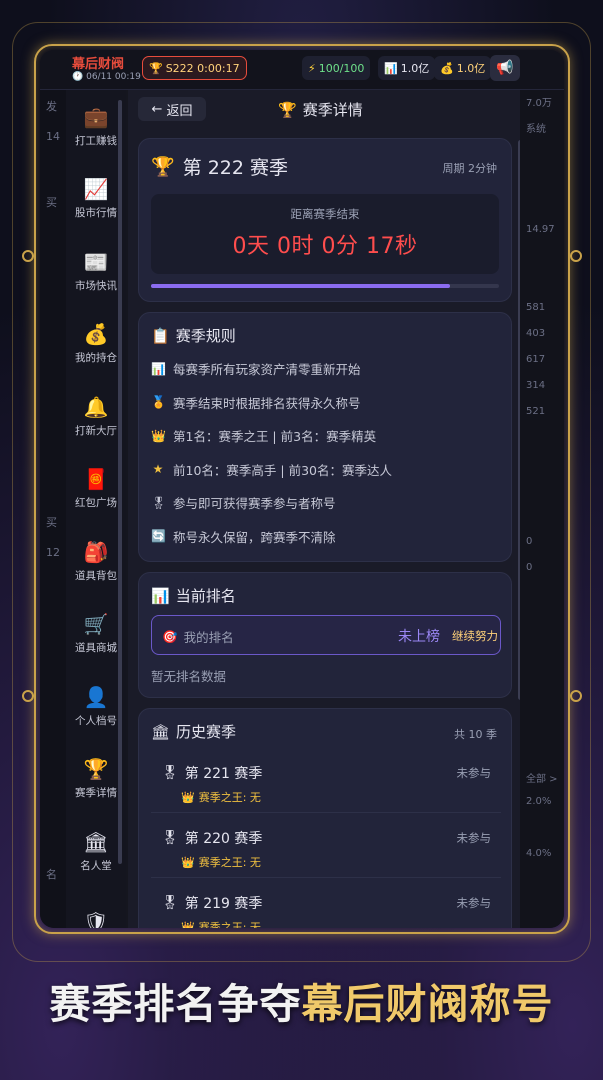 Image resolution: width=603 pixels, height=1080 pixels. Describe the element at coordinates (158, 368) in the screenshot. I see `rule-icon: 📊` at that location.